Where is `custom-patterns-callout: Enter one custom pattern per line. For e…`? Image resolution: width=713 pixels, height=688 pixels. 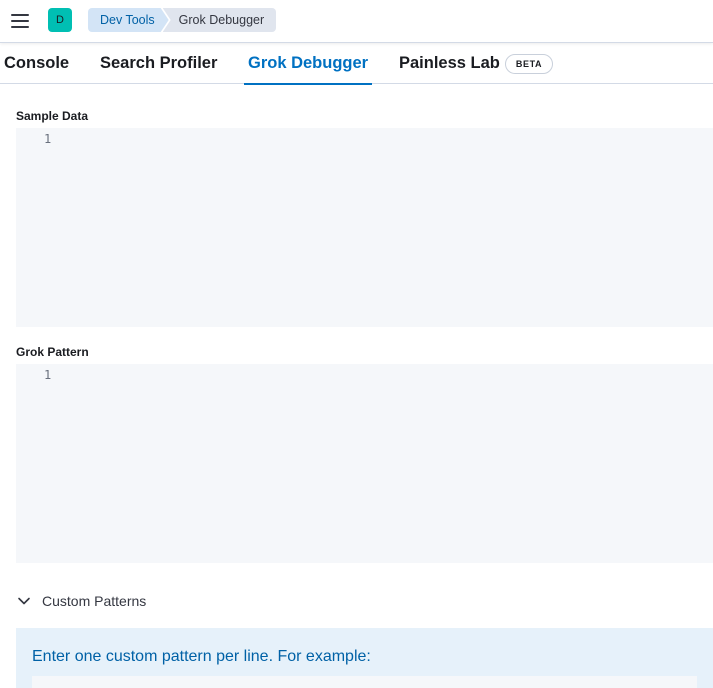
custom-patterns-callout: Enter one custom pattern per line. For e… is located at coordinates (364, 658).